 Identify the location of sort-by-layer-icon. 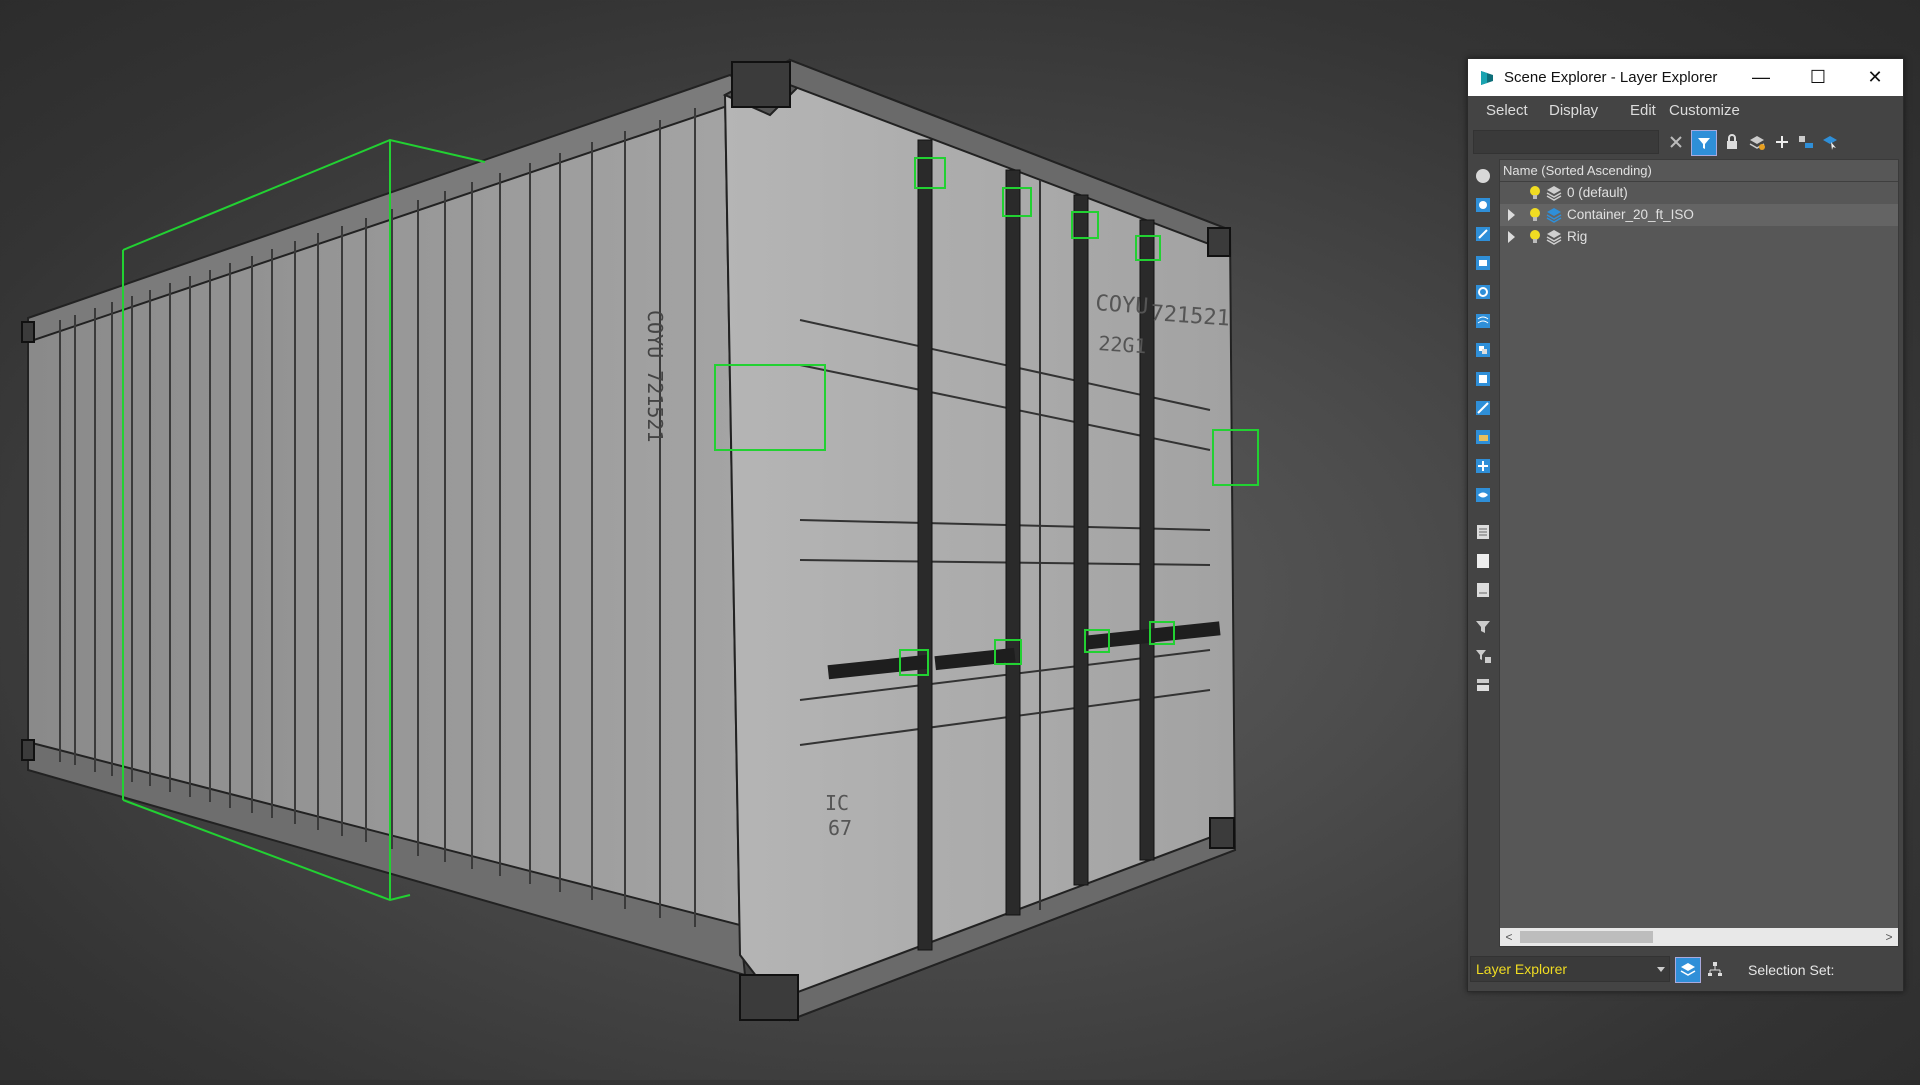
(1688, 970).